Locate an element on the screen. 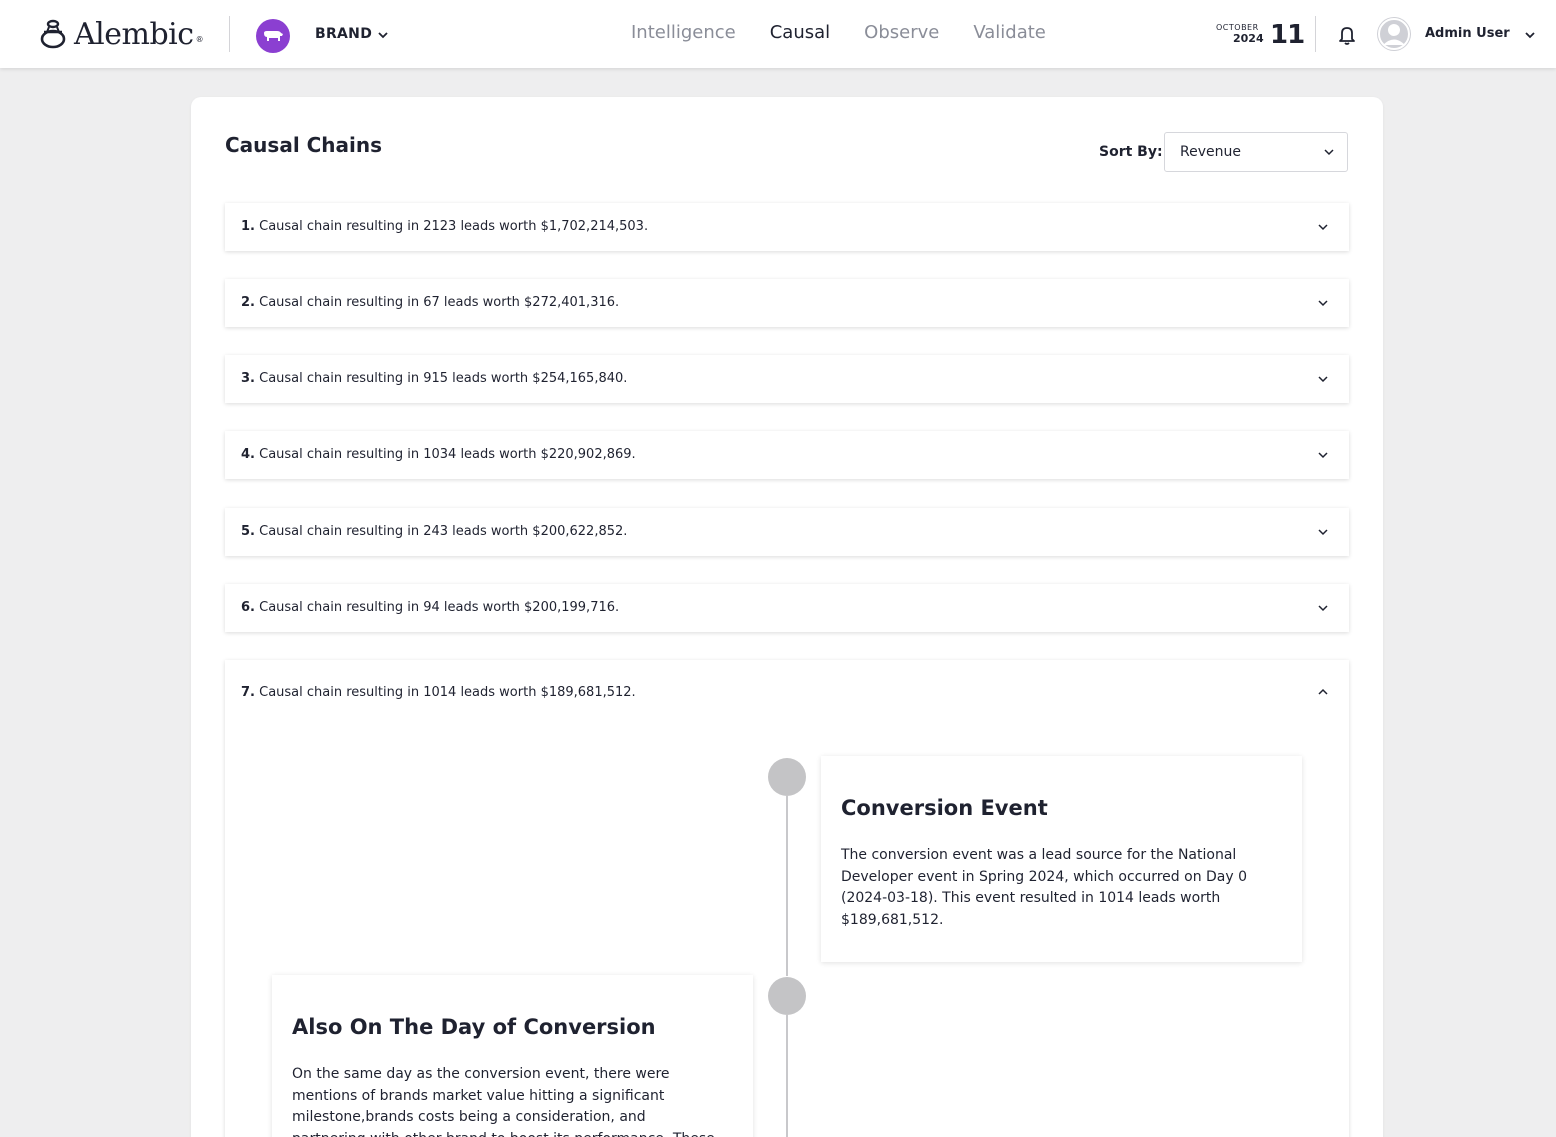  chain-number: 5. is located at coordinates (248, 531).